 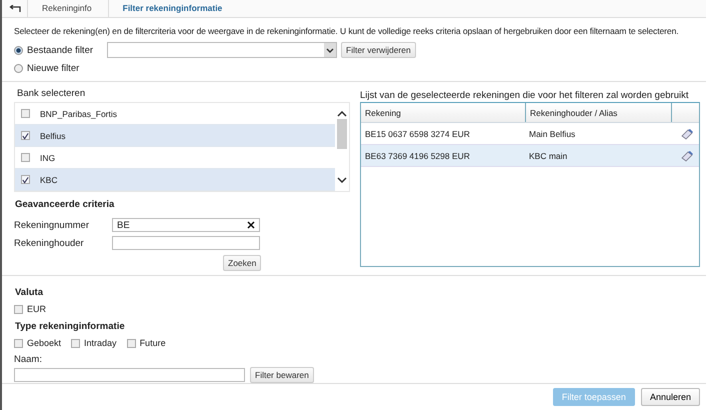 What do you see at coordinates (186, 225) in the screenshot?
I see `input-field: BE` at bounding box center [186, 225].